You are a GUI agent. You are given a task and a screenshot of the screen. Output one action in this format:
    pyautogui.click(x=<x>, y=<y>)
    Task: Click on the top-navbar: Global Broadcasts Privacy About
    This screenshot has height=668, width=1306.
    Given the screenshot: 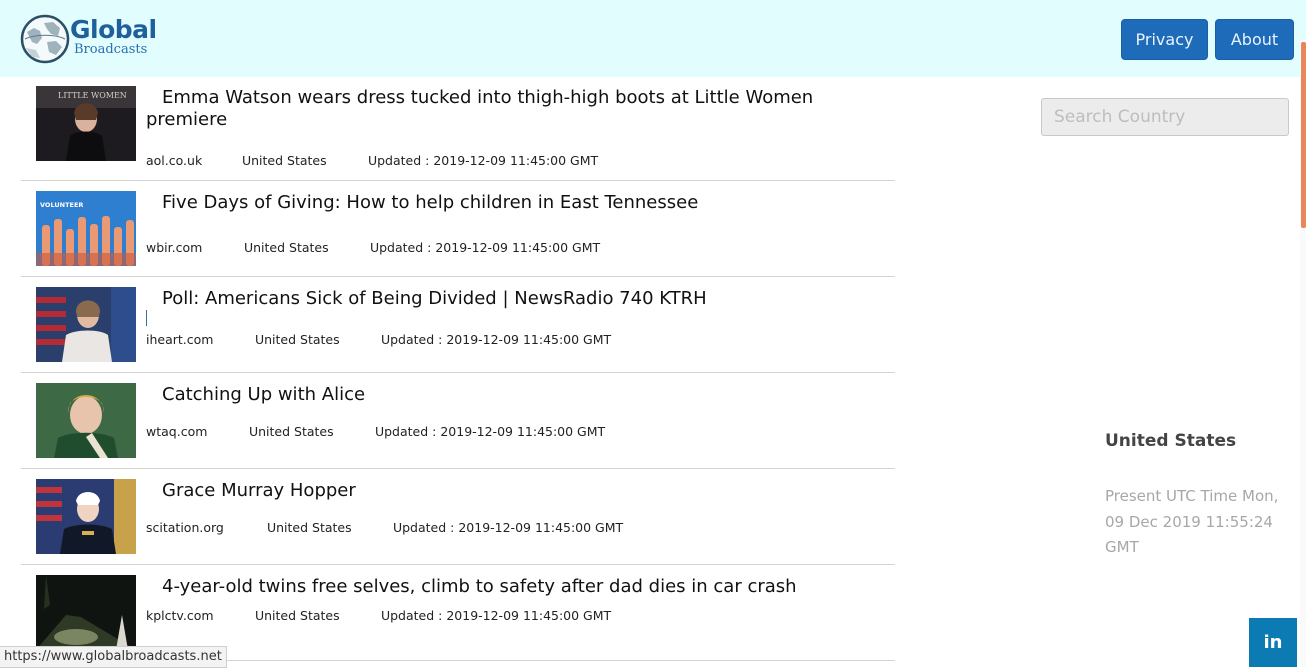 What is the action you would take?
    pyautogui.click(x=653, y=38)
    